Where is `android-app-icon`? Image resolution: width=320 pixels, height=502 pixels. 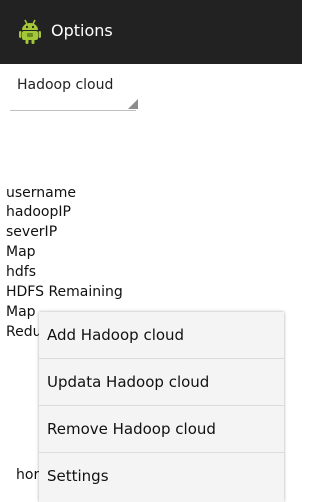 android-app-icon is located at coordinates (30, 31).